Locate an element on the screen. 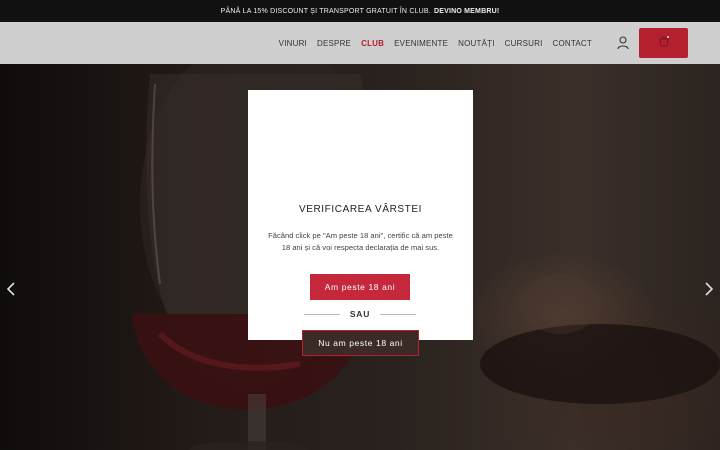  become-member-link: DEVINO MEMBRU! is located at coordinates (466, 11).